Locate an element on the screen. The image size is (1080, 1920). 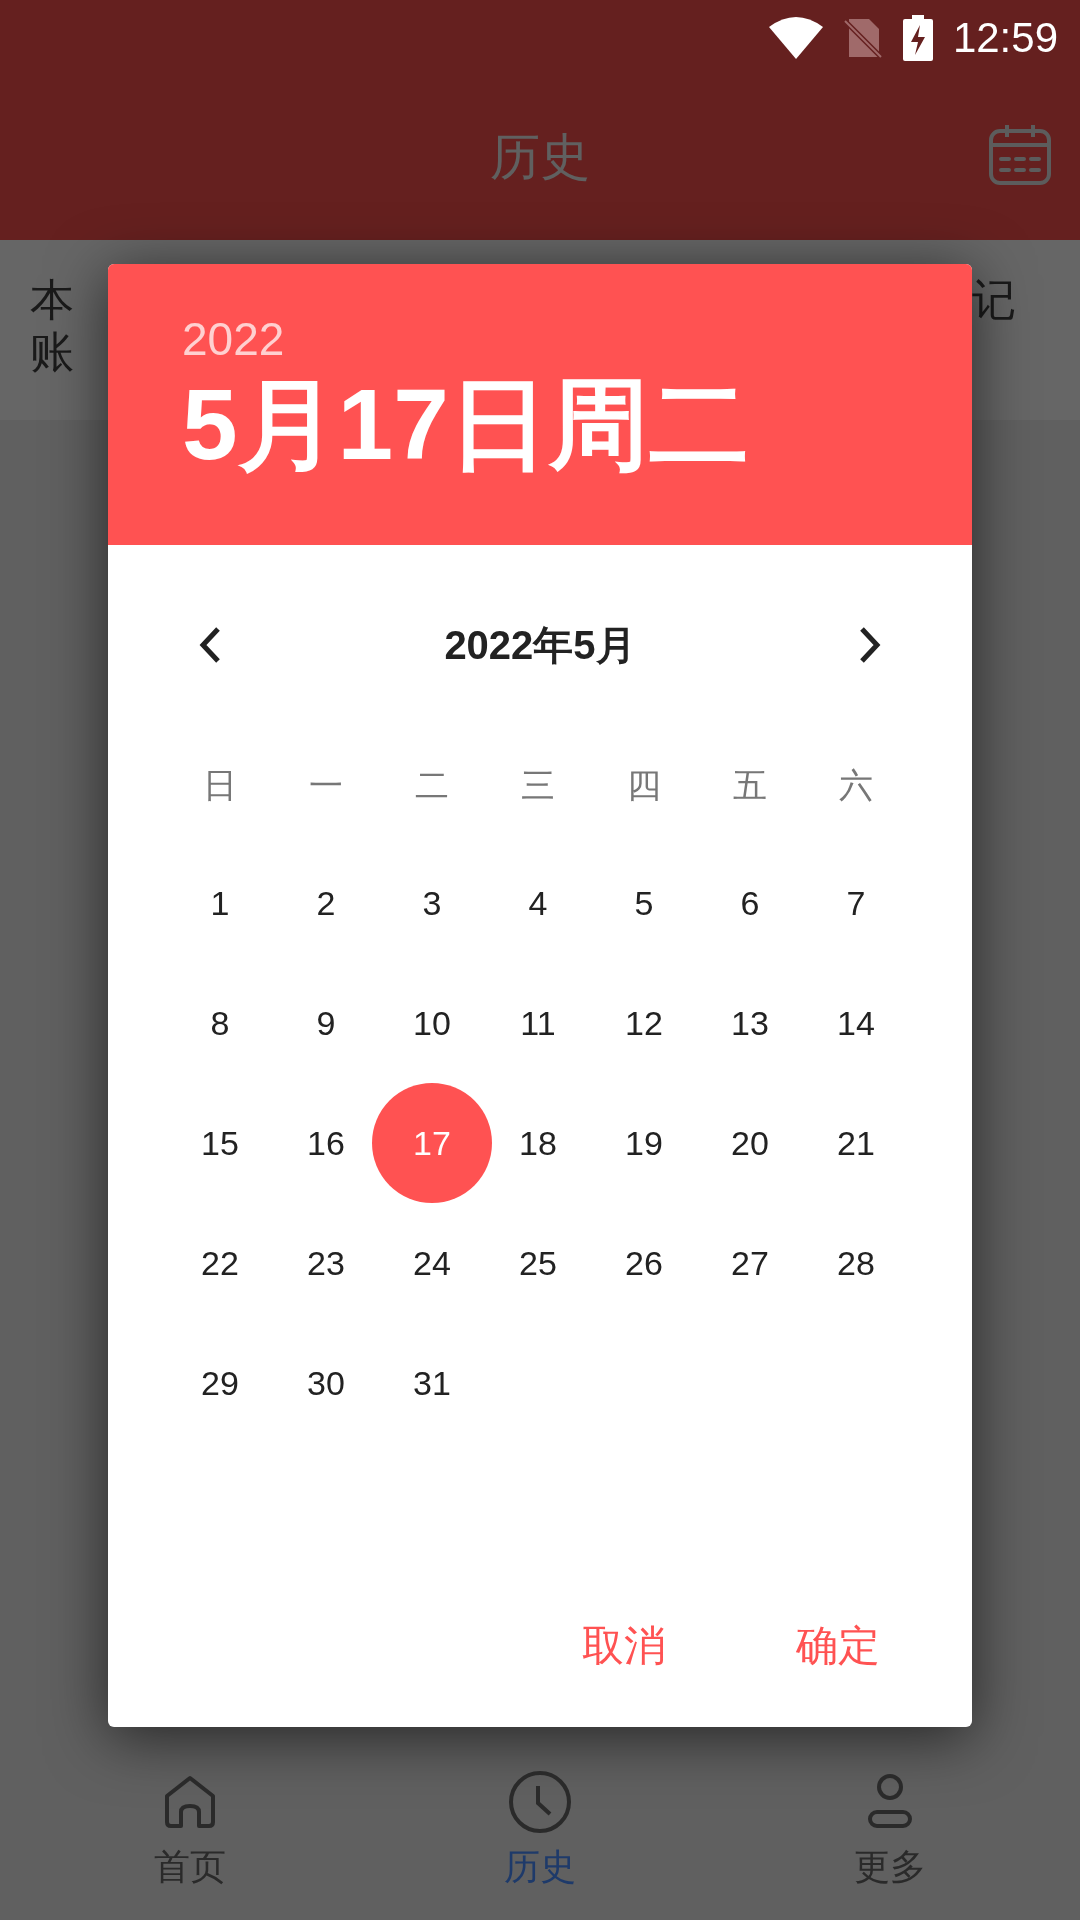
weekday-label: 六 is located at coordinates (856, 785).